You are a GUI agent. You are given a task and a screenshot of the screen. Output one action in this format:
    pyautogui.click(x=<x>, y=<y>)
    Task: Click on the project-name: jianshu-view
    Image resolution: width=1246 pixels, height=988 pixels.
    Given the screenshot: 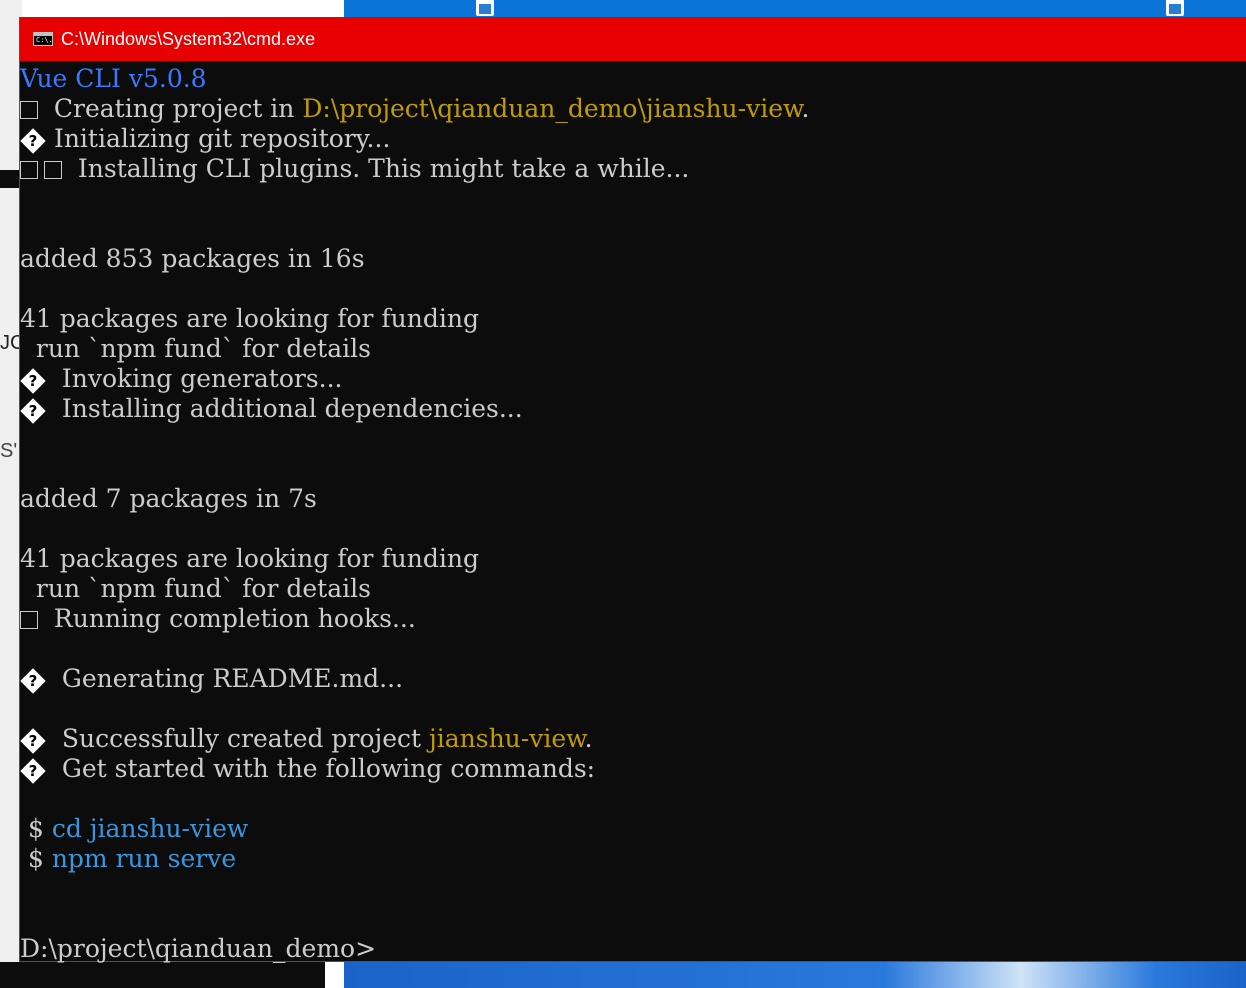 What is the action you would take?
    pyautogui.click(x=506, y=738)
    